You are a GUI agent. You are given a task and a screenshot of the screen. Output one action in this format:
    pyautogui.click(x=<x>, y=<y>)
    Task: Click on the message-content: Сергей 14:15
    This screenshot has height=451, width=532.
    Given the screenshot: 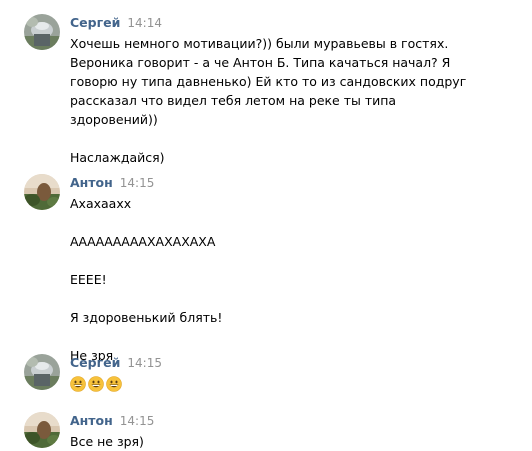 What is the action you would take?
    pyautogui.click(x=297, y=373)
    